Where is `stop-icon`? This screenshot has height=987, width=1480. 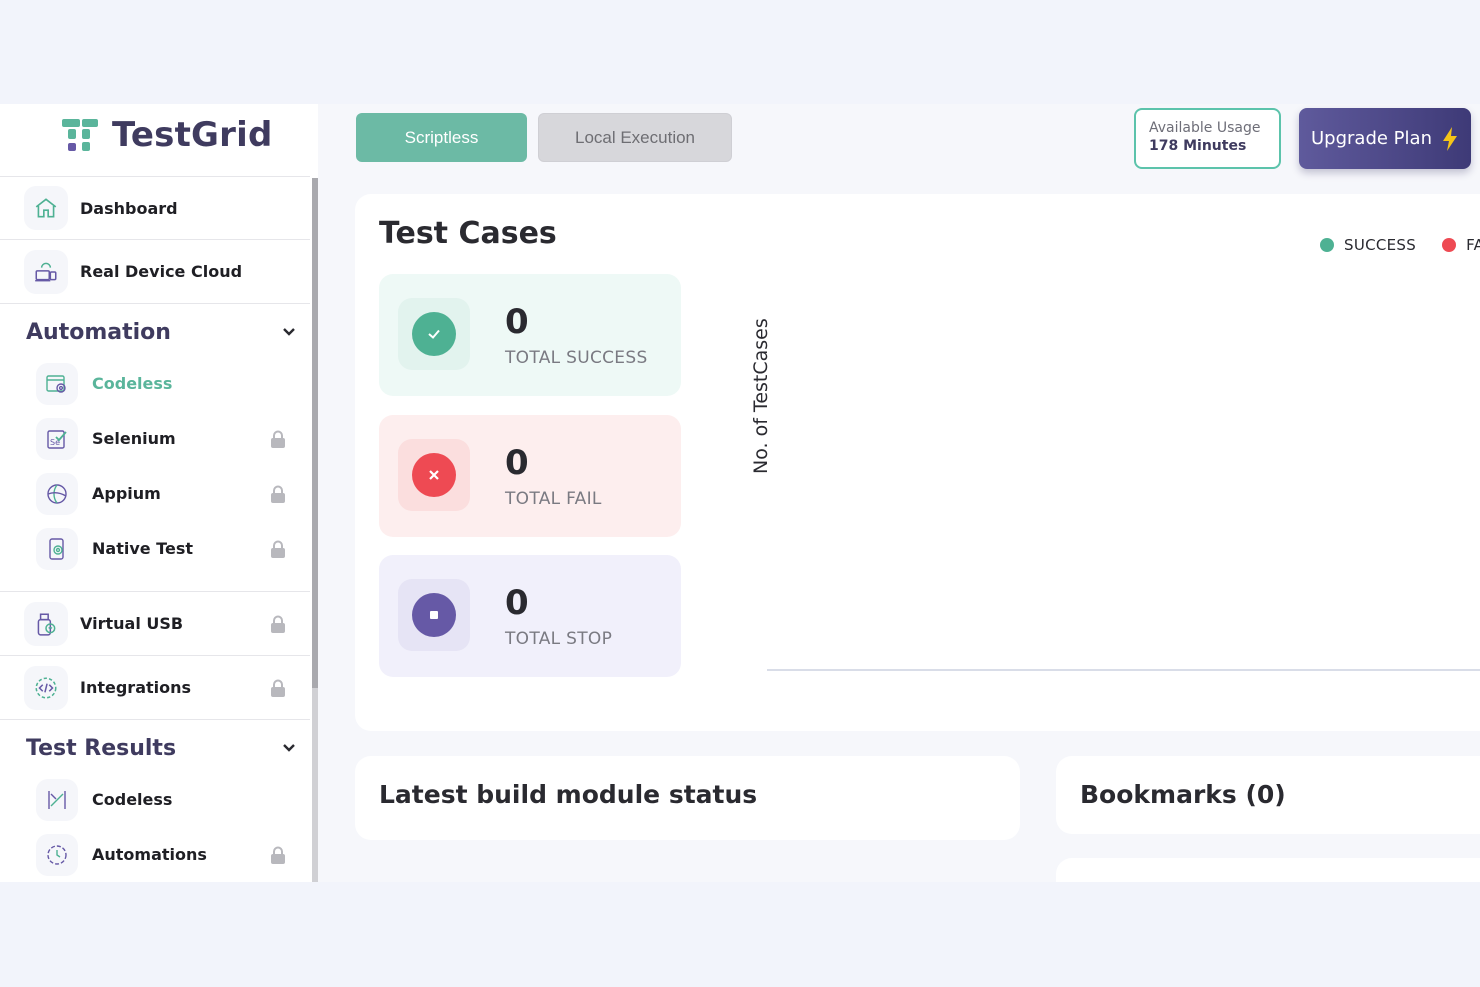
stop-icon is located at coordinates (434, 615).